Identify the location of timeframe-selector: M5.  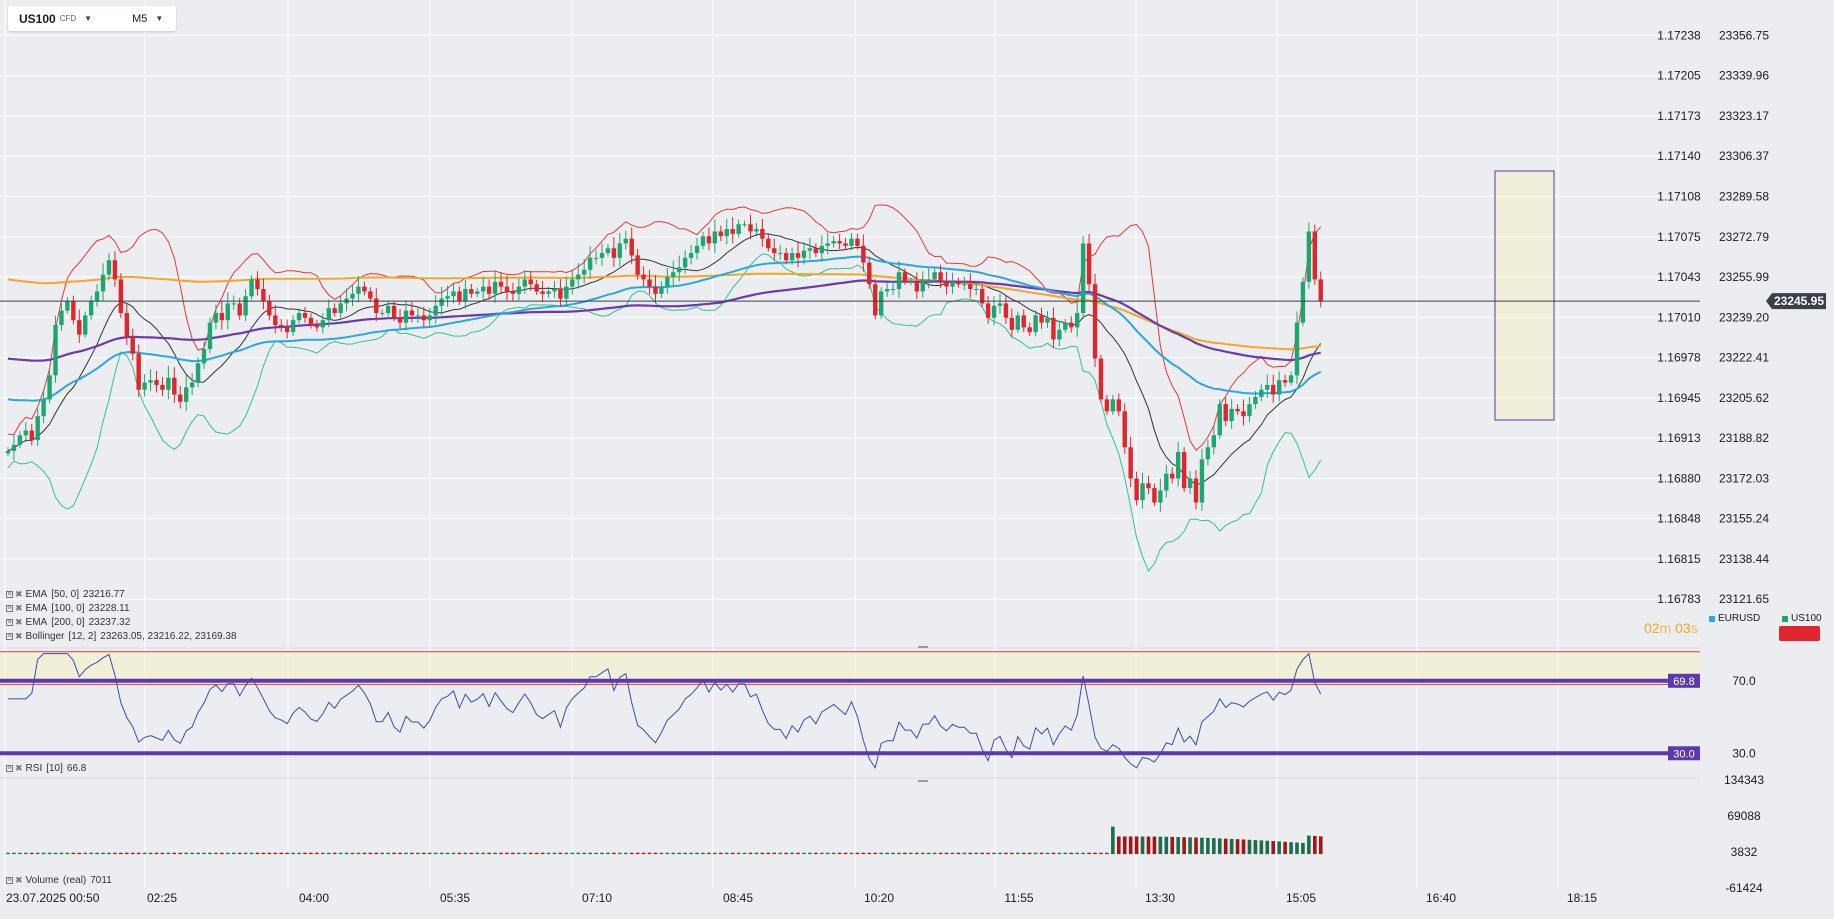
(139, 19).